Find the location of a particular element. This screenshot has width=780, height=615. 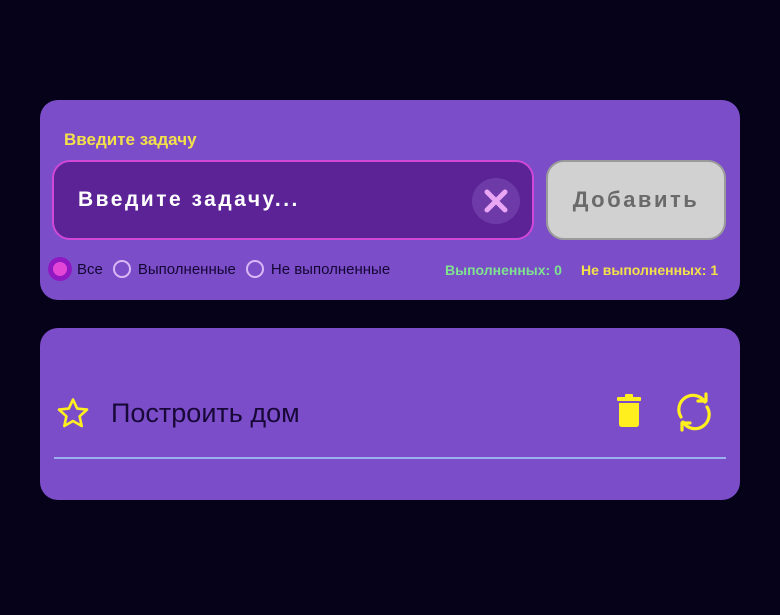

filter-undone-label: Не выполненные is located at coordinates (330, 269).